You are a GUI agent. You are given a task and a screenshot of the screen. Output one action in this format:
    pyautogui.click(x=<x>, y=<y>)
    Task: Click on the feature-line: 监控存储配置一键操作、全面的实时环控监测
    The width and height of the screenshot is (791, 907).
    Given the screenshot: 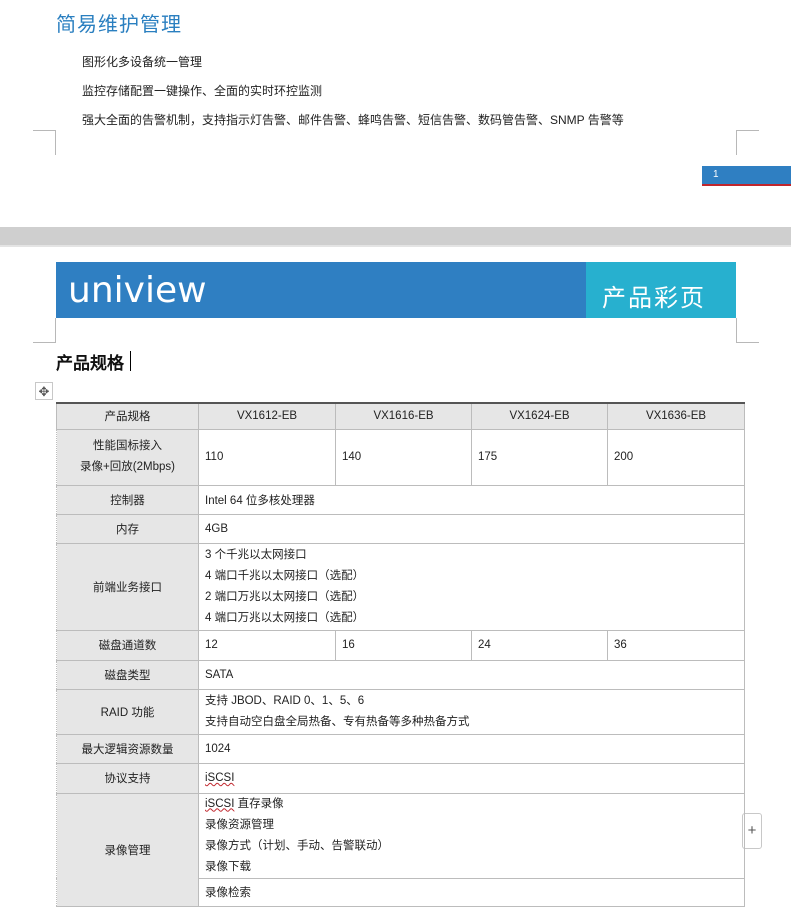 What is the action you would take?
    pyautogui.click(x=202, y=91)
    